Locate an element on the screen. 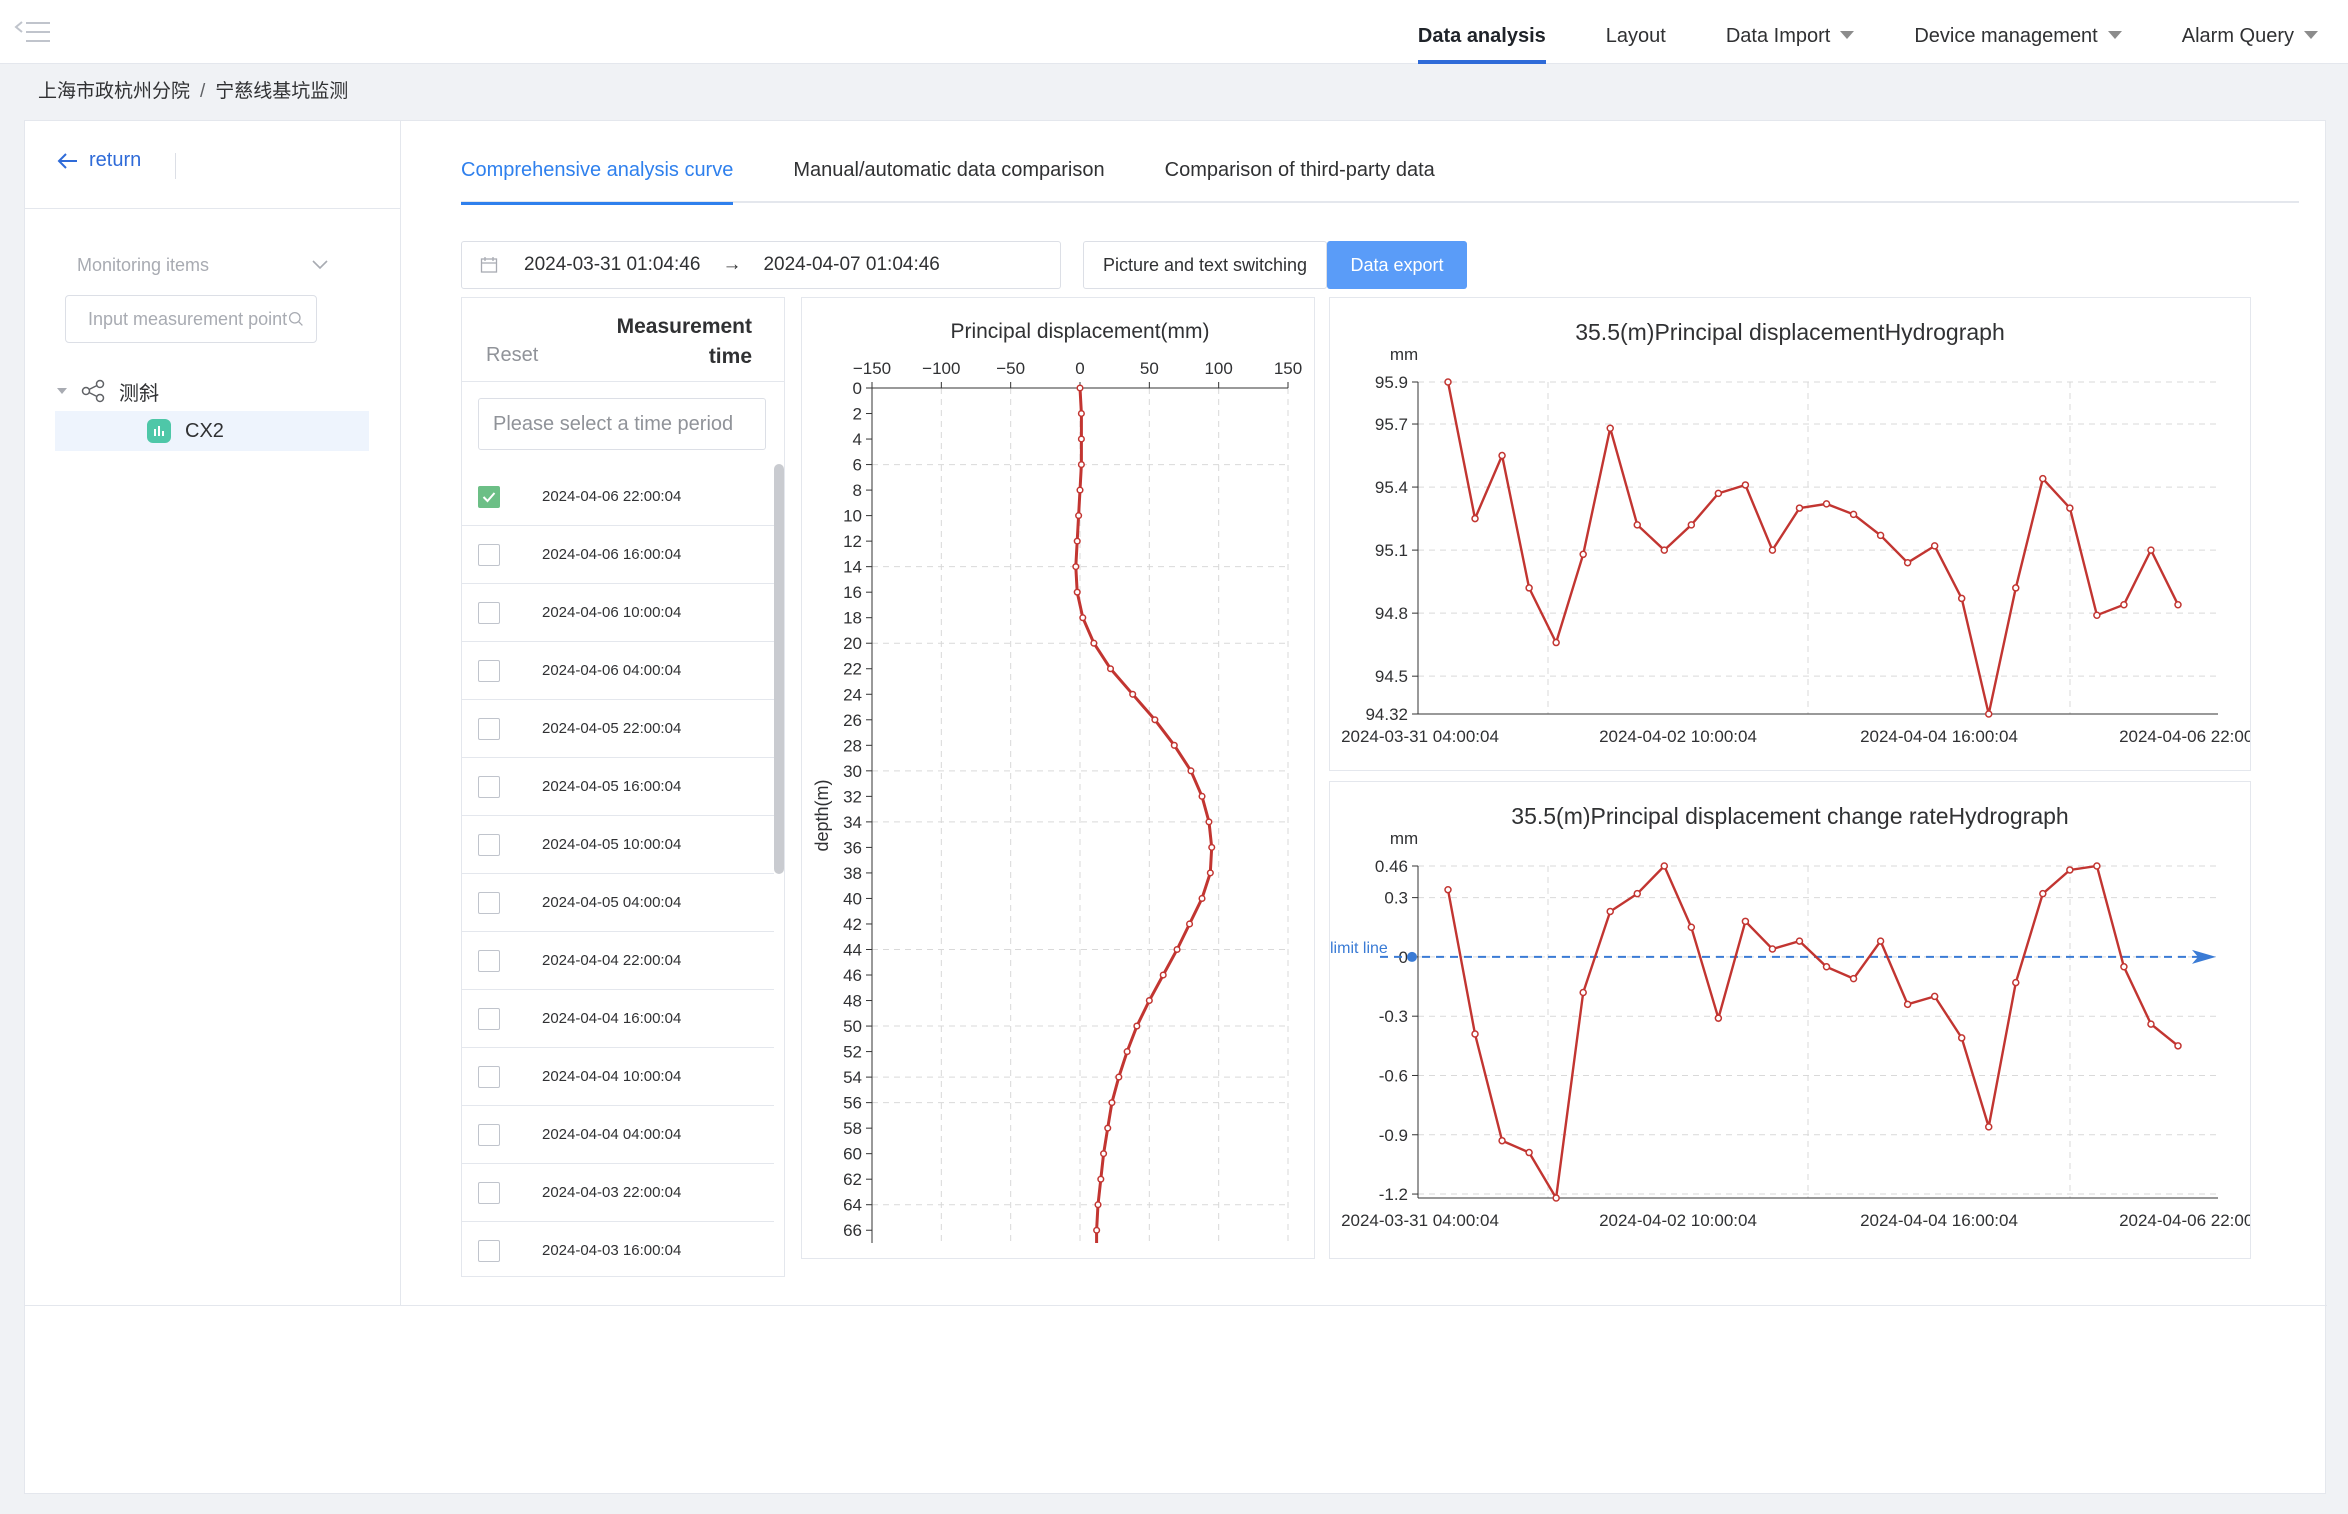 This screenshot has width=2348, height=1514. picture-text-switch-button: Picture and text switching is located at coordinates (1205, 265).